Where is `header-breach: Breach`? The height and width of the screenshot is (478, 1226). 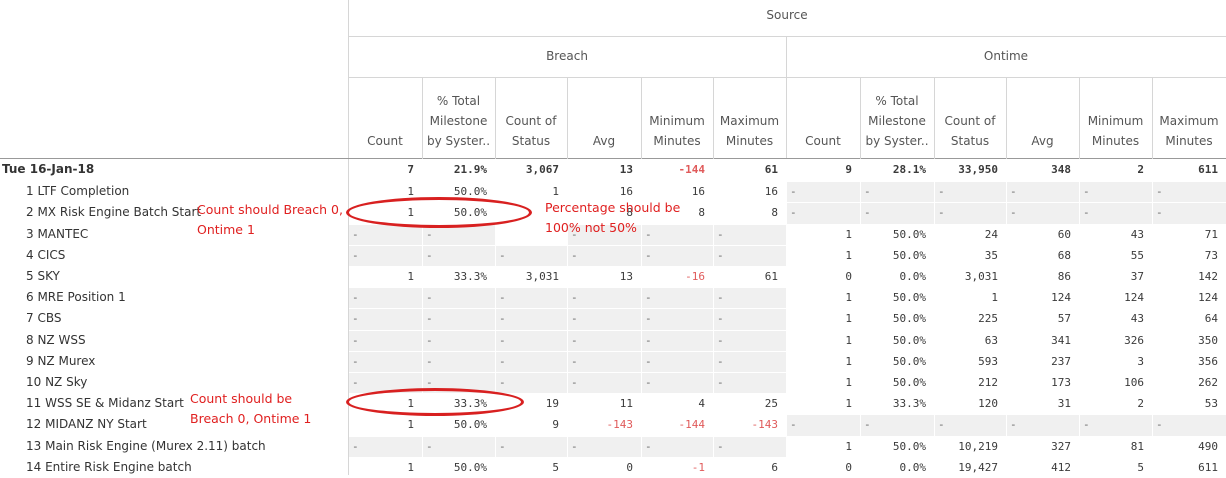
header-breach: Breach is located at coordinates (567, 56).